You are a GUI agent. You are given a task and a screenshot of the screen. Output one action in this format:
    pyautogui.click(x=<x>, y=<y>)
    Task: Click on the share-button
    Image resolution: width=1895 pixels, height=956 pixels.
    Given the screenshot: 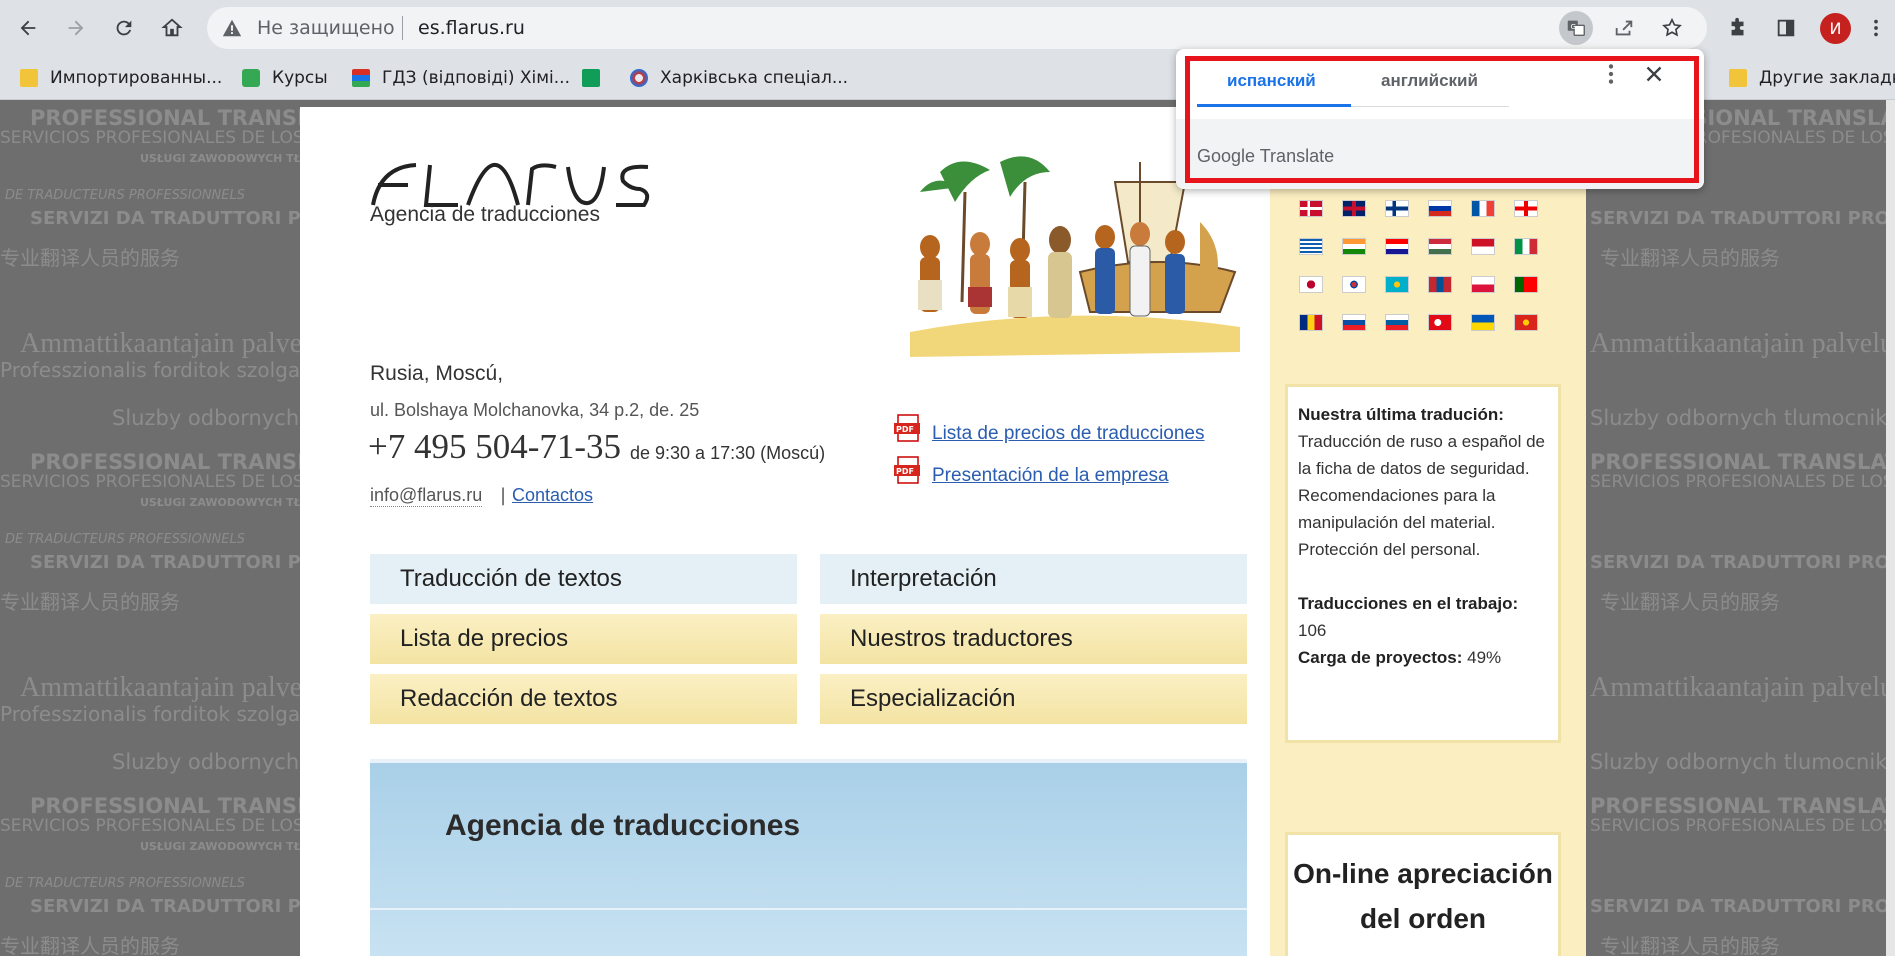 What is the action you would take?
    pyautogui.click(x=1624, y=28)
    